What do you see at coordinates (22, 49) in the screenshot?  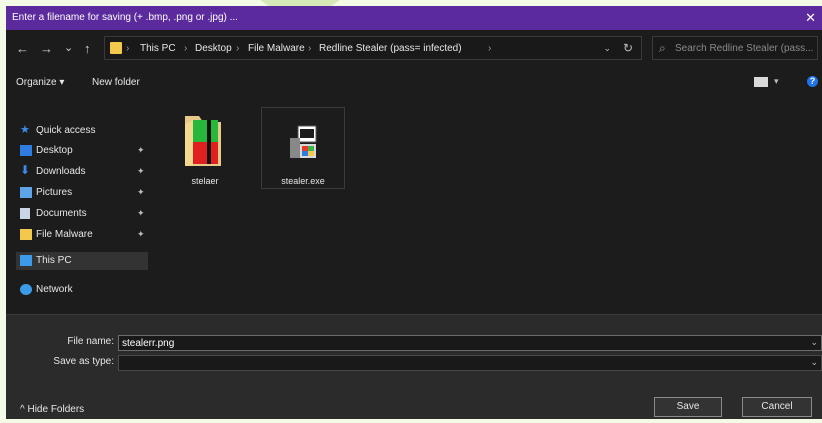 I see `back-button: ←` at bounding box center [22, 49].